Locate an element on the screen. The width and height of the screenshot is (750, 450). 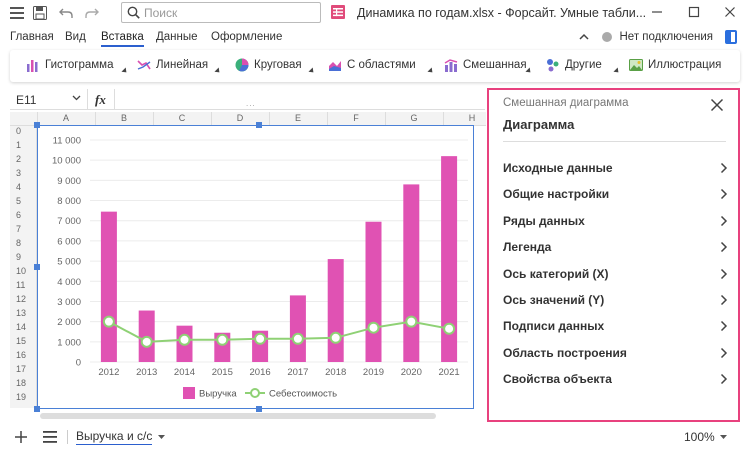
panel-toggle-icon is located at coordinates (731, 37).